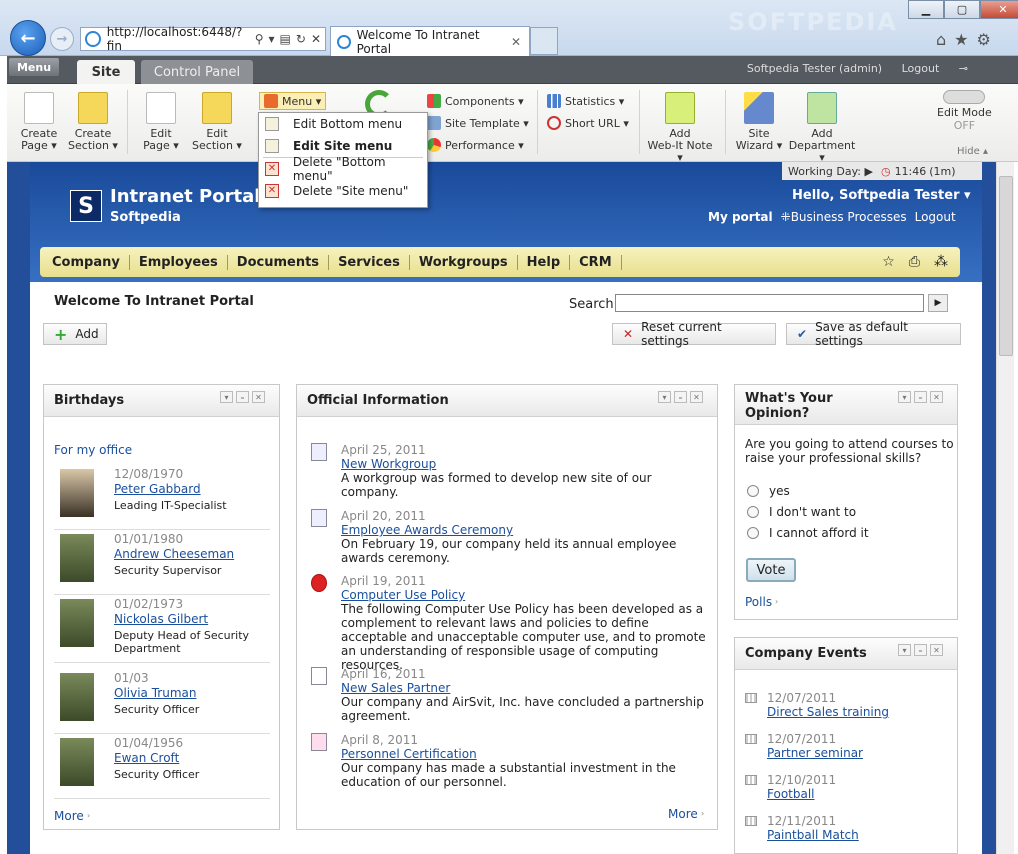  I want to click on create-page-button: Create Page ▾, so click(39, 122).